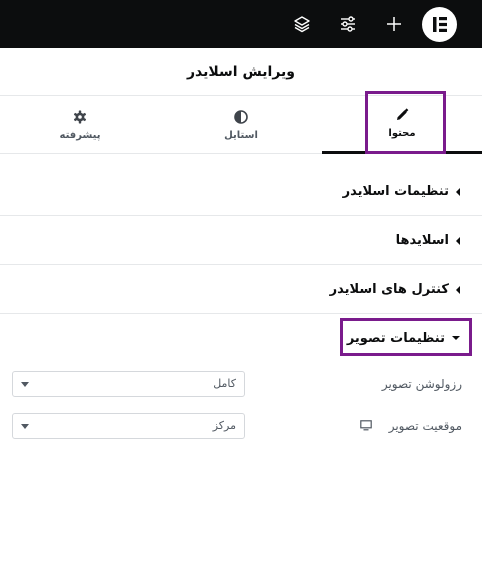  Describe the element at coordinates (405, 122) in the screenshot. I see `tab-highlight-box` at that location.